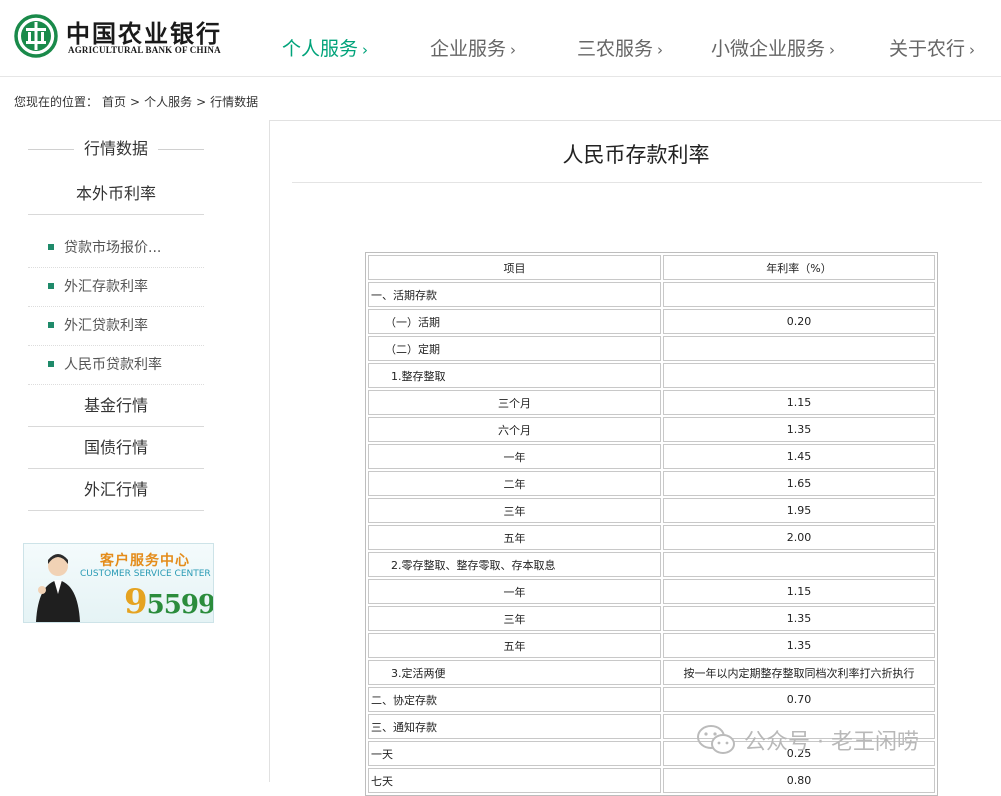 The height and width of the screenshot is (796, 1001). Describe the element at coordinates (180, 605) in the screenshot. I see `hotline-rest-digits: 5599` at that location.